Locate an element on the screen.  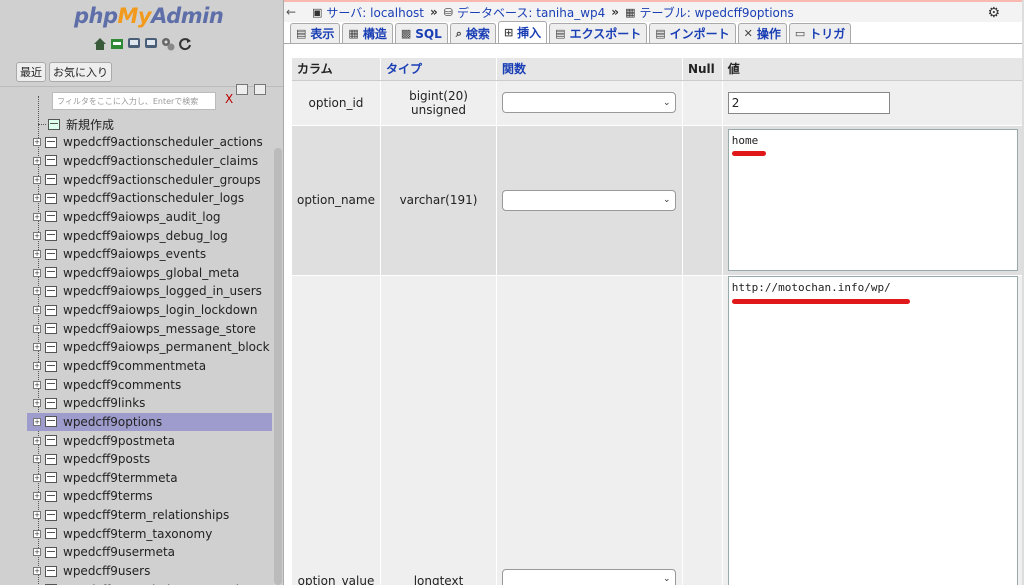
settings-icon is located at coordinates (168, 44).